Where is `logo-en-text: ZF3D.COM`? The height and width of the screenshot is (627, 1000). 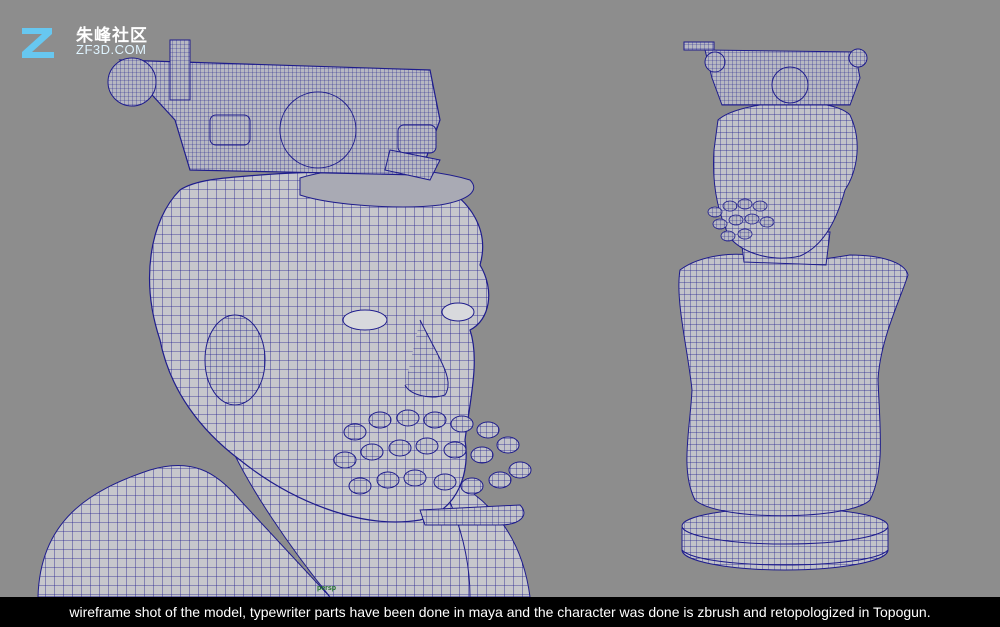 logo-en-text: ZF3D.COM is located at coordinates (111, 49).